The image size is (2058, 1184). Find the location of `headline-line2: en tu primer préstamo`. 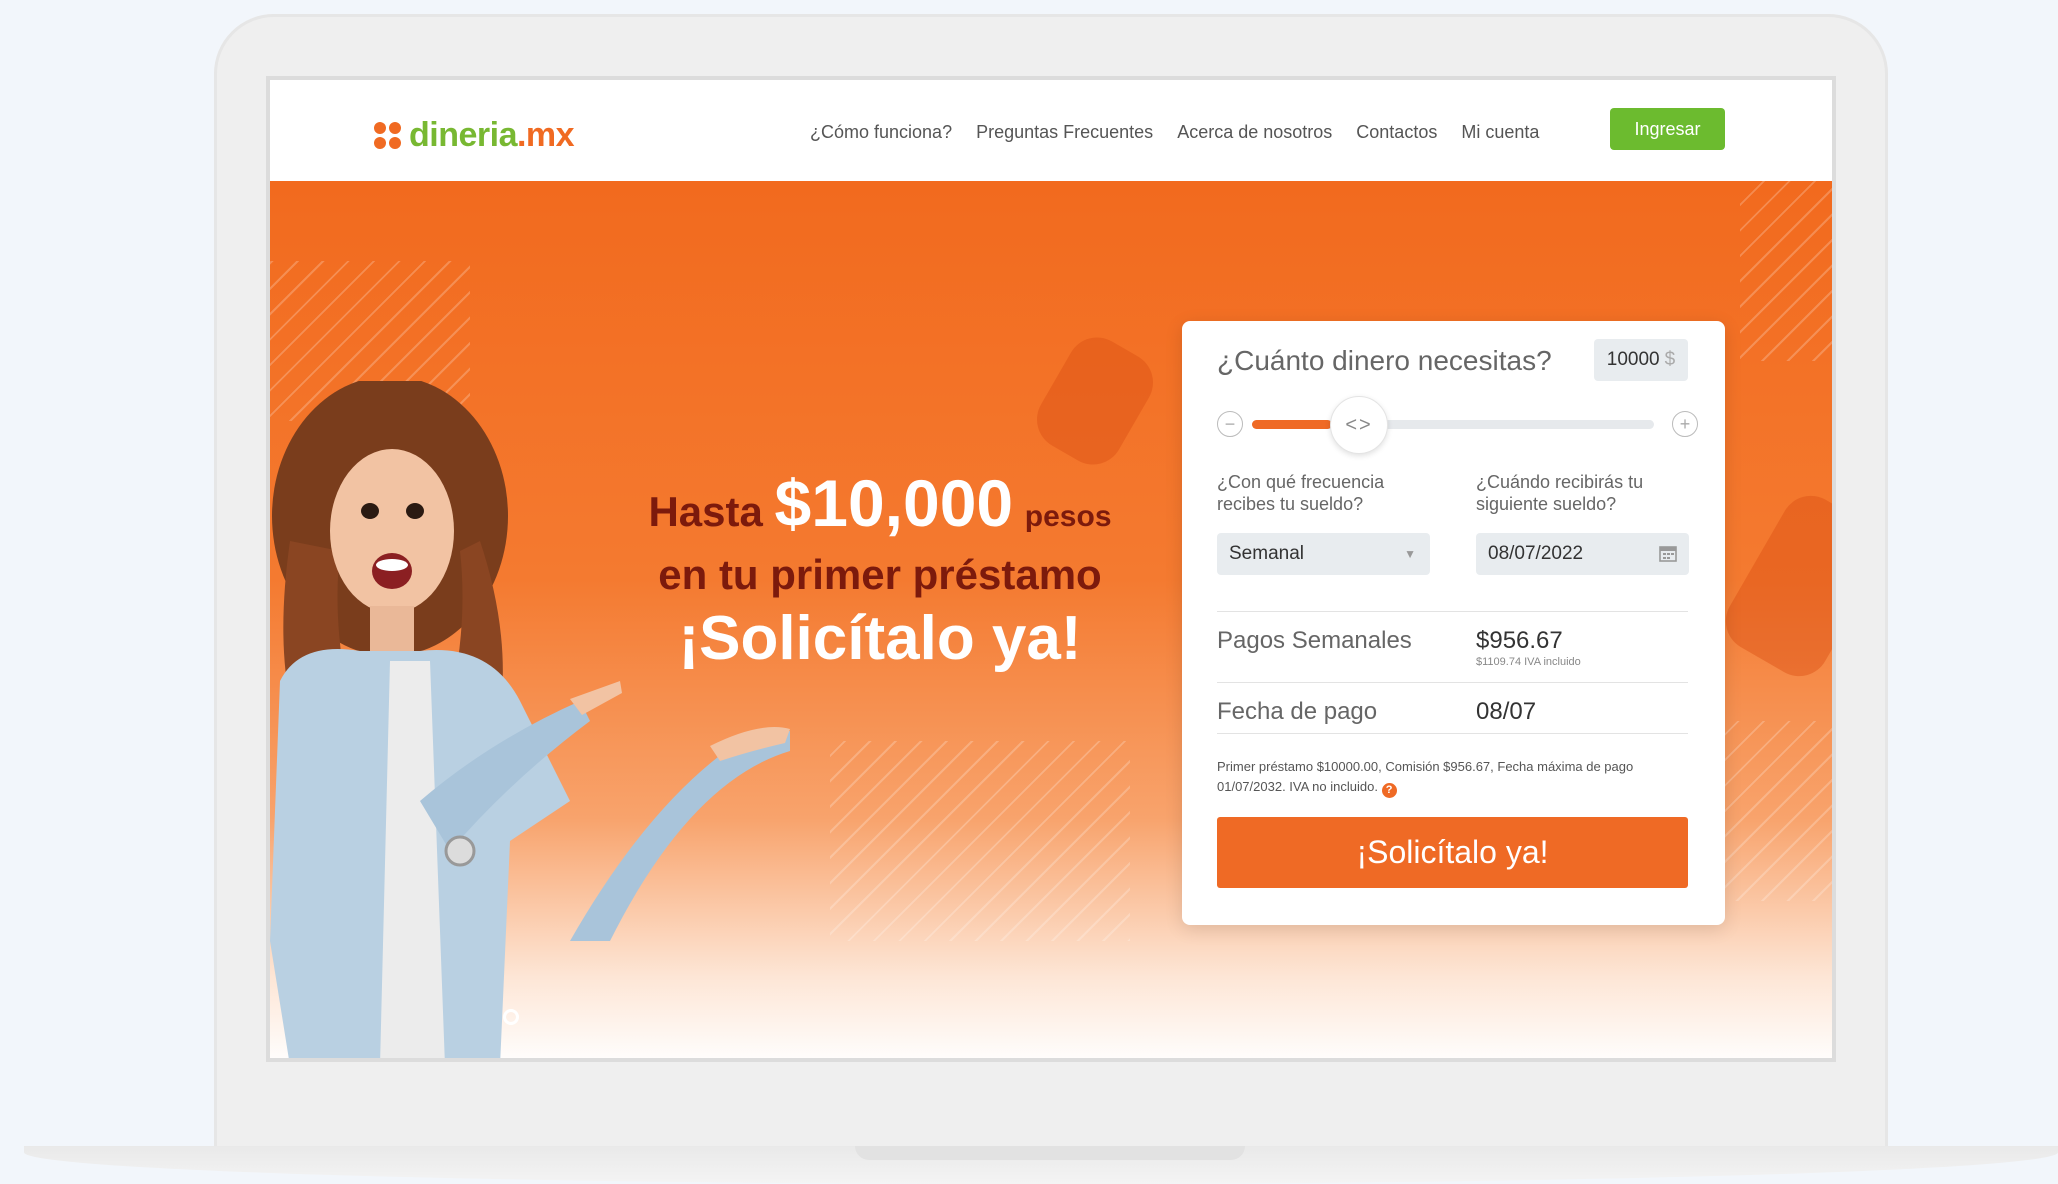

headline-line2: en tu primer préstamo is located at coordinates (880, 574).